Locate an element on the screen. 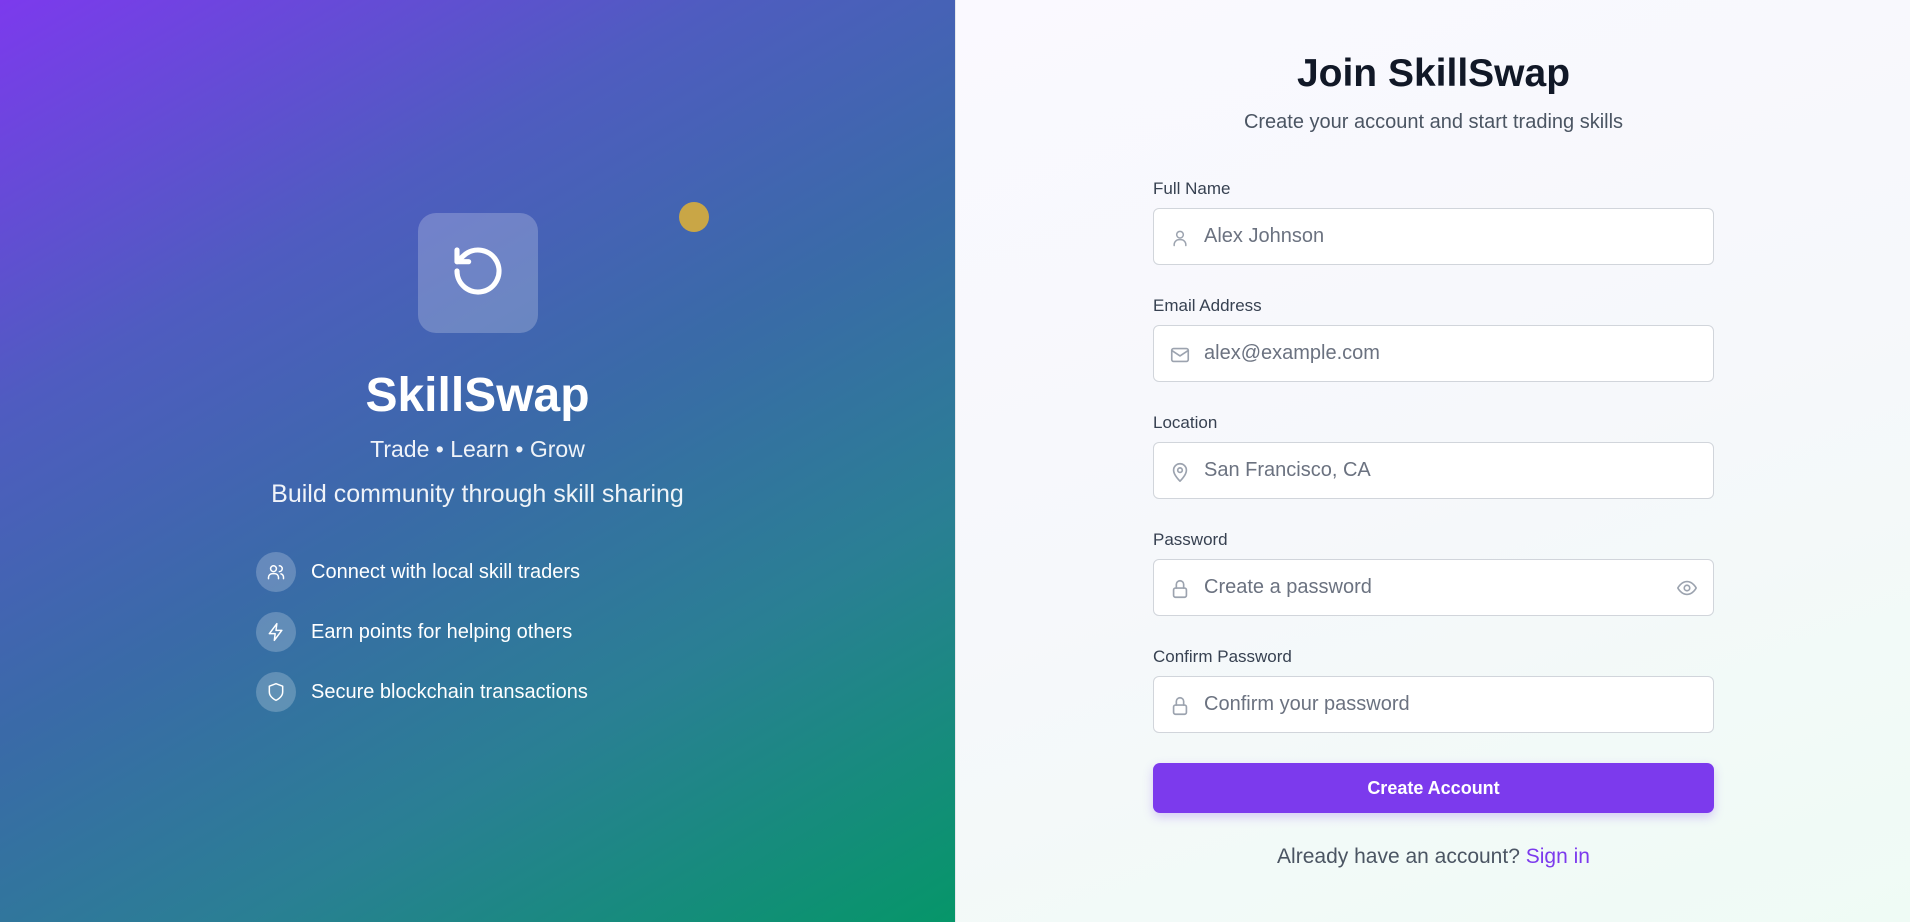 Image resolution: width=1910 pixels, height=922 pixels. confirm-password-field is located at coordinates (1433, 704).